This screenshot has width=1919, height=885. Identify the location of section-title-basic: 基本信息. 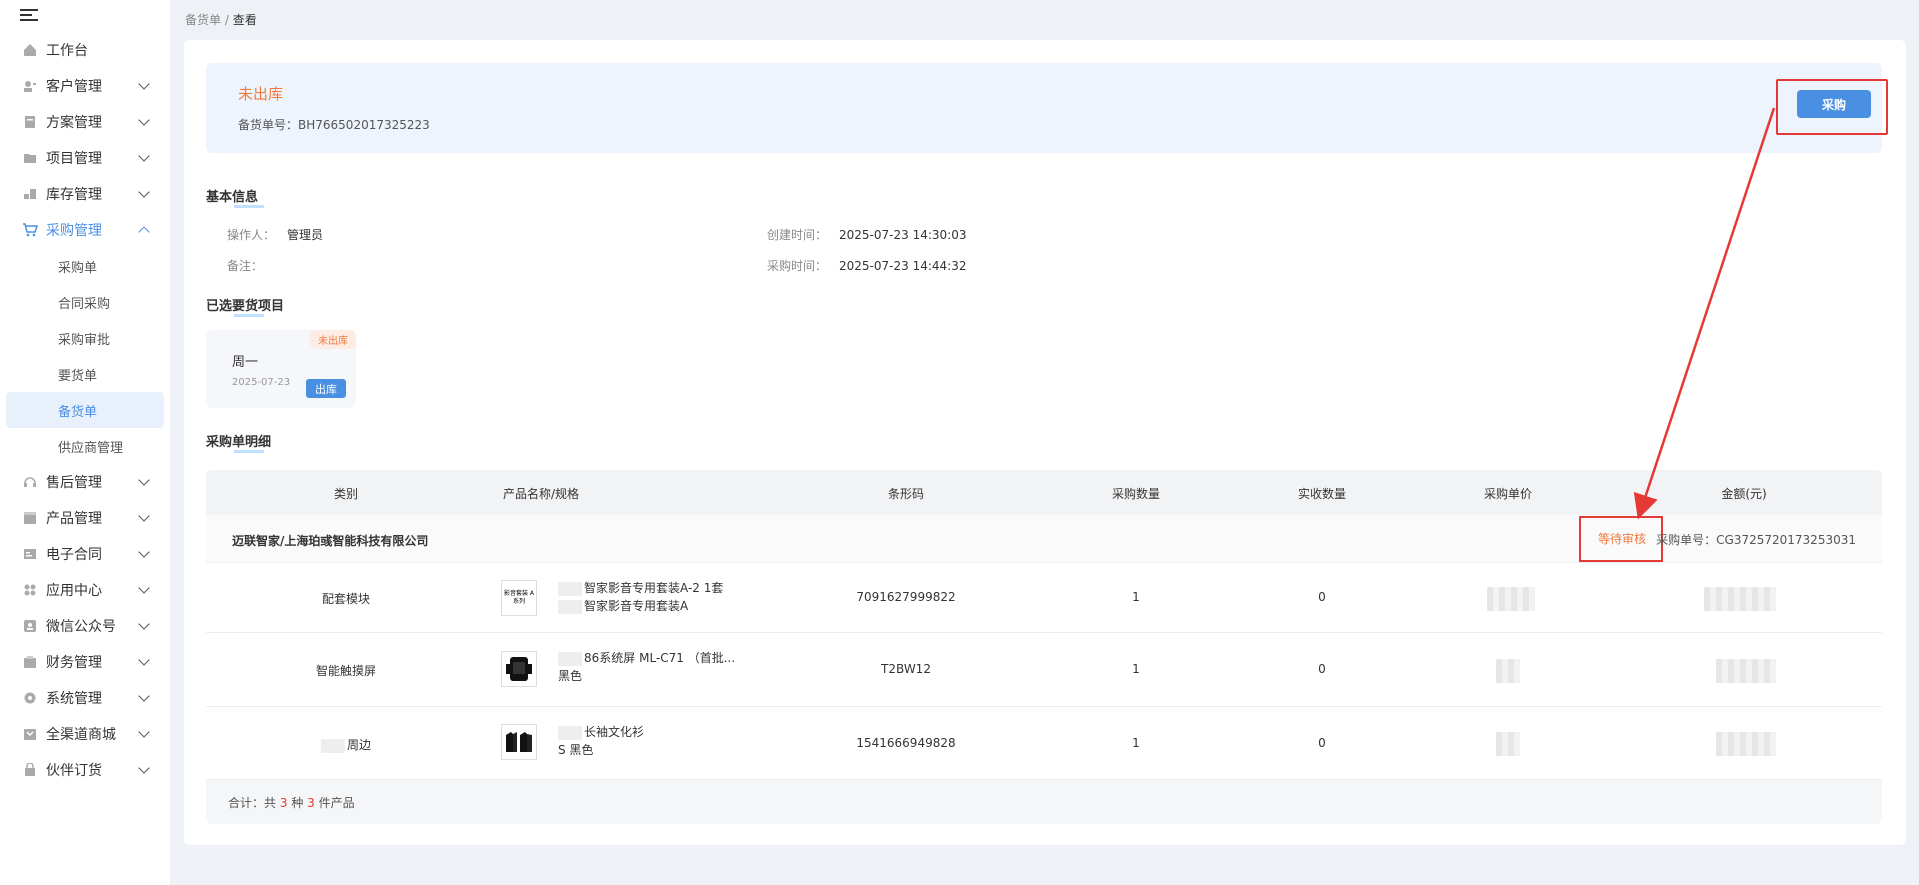
(235, 197).